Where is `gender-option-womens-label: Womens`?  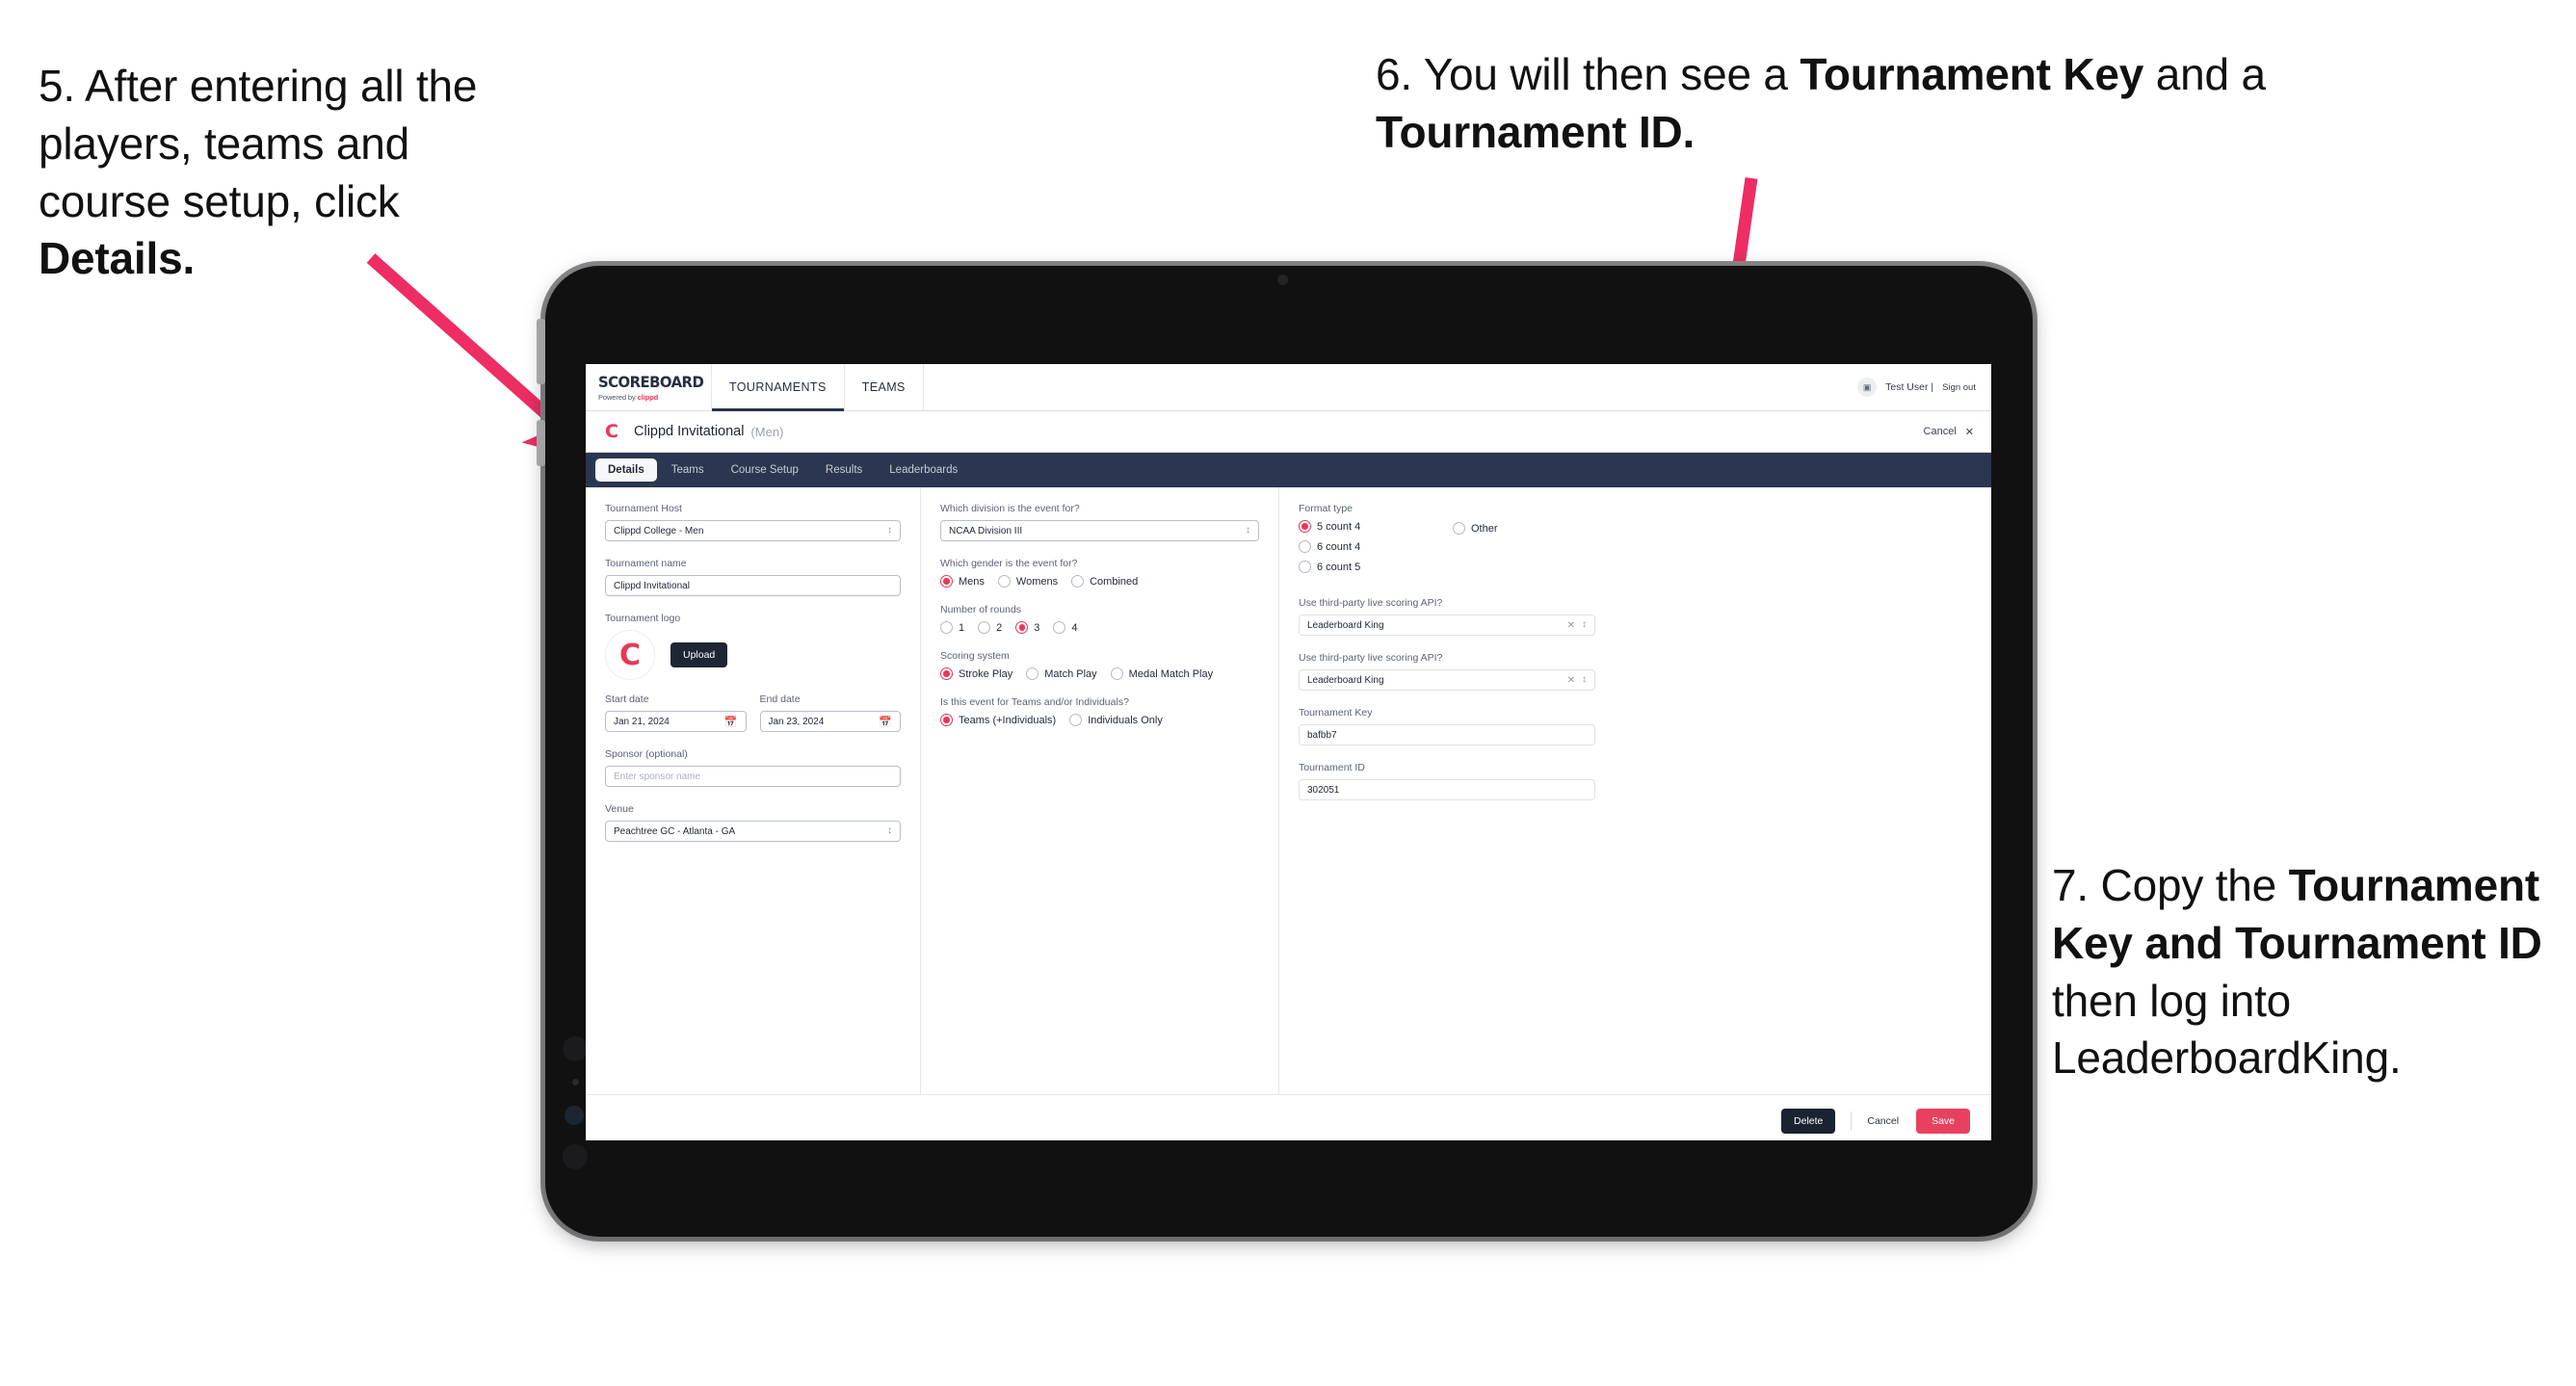 gender-option-womens-label: Womens is located at coordinates (1037, 581).